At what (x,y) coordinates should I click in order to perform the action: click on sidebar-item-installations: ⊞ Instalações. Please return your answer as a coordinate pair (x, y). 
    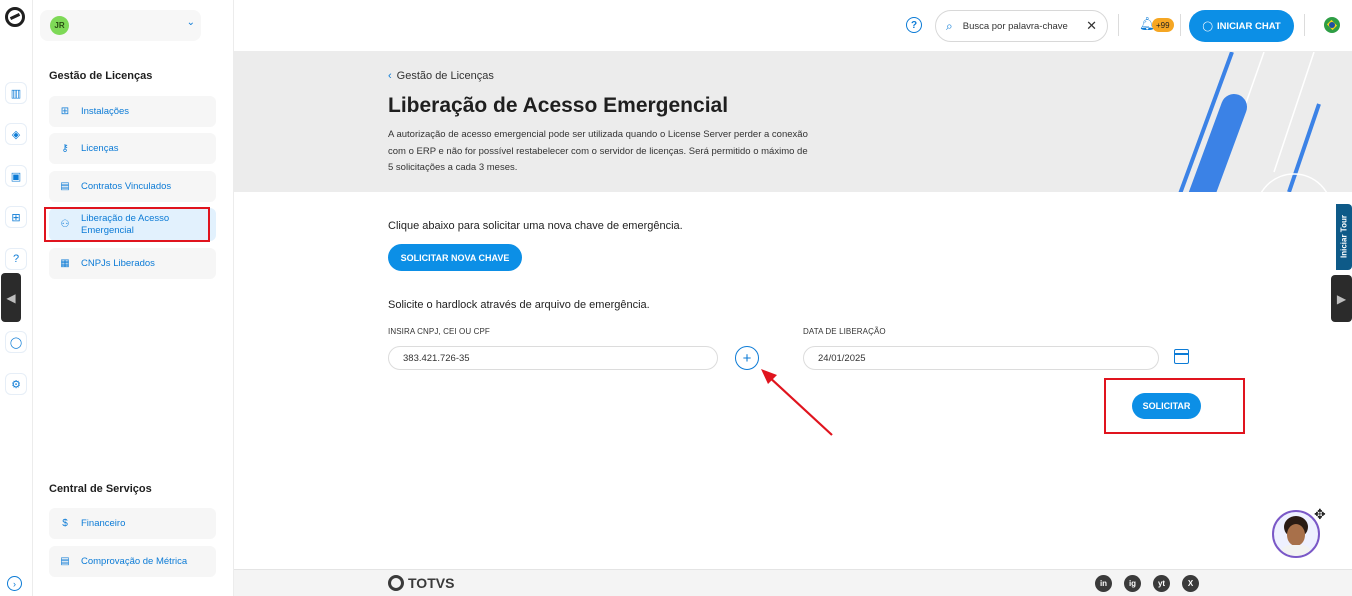
    Looking at the image, I should click on (132, 111).